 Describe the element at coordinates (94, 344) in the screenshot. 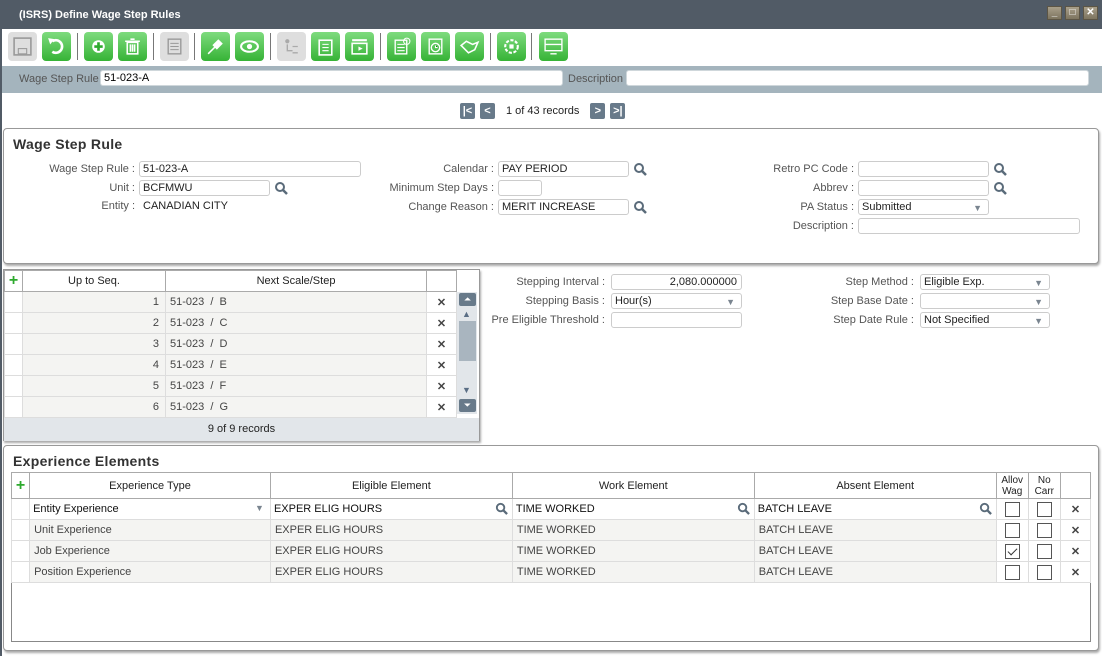

I see `up-to-seq-cell: 3` at that location.